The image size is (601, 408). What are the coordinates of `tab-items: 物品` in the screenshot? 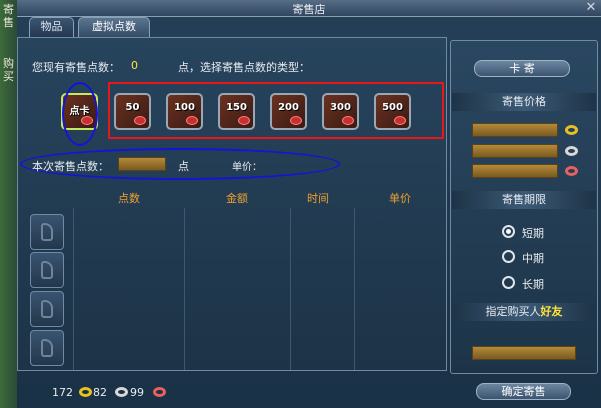 It's located at (51, 27).